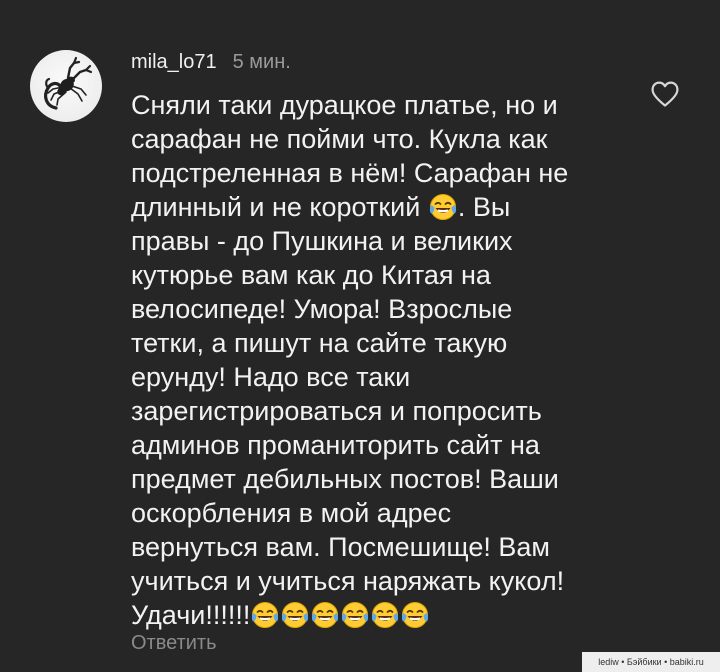 Image resolution: width=720 pixels, height=672 pixels. Describe the element at coordinates (311, 275) in the screenshot. I see `comment-line-text: кутюрье вам как до Китая на` at that location.